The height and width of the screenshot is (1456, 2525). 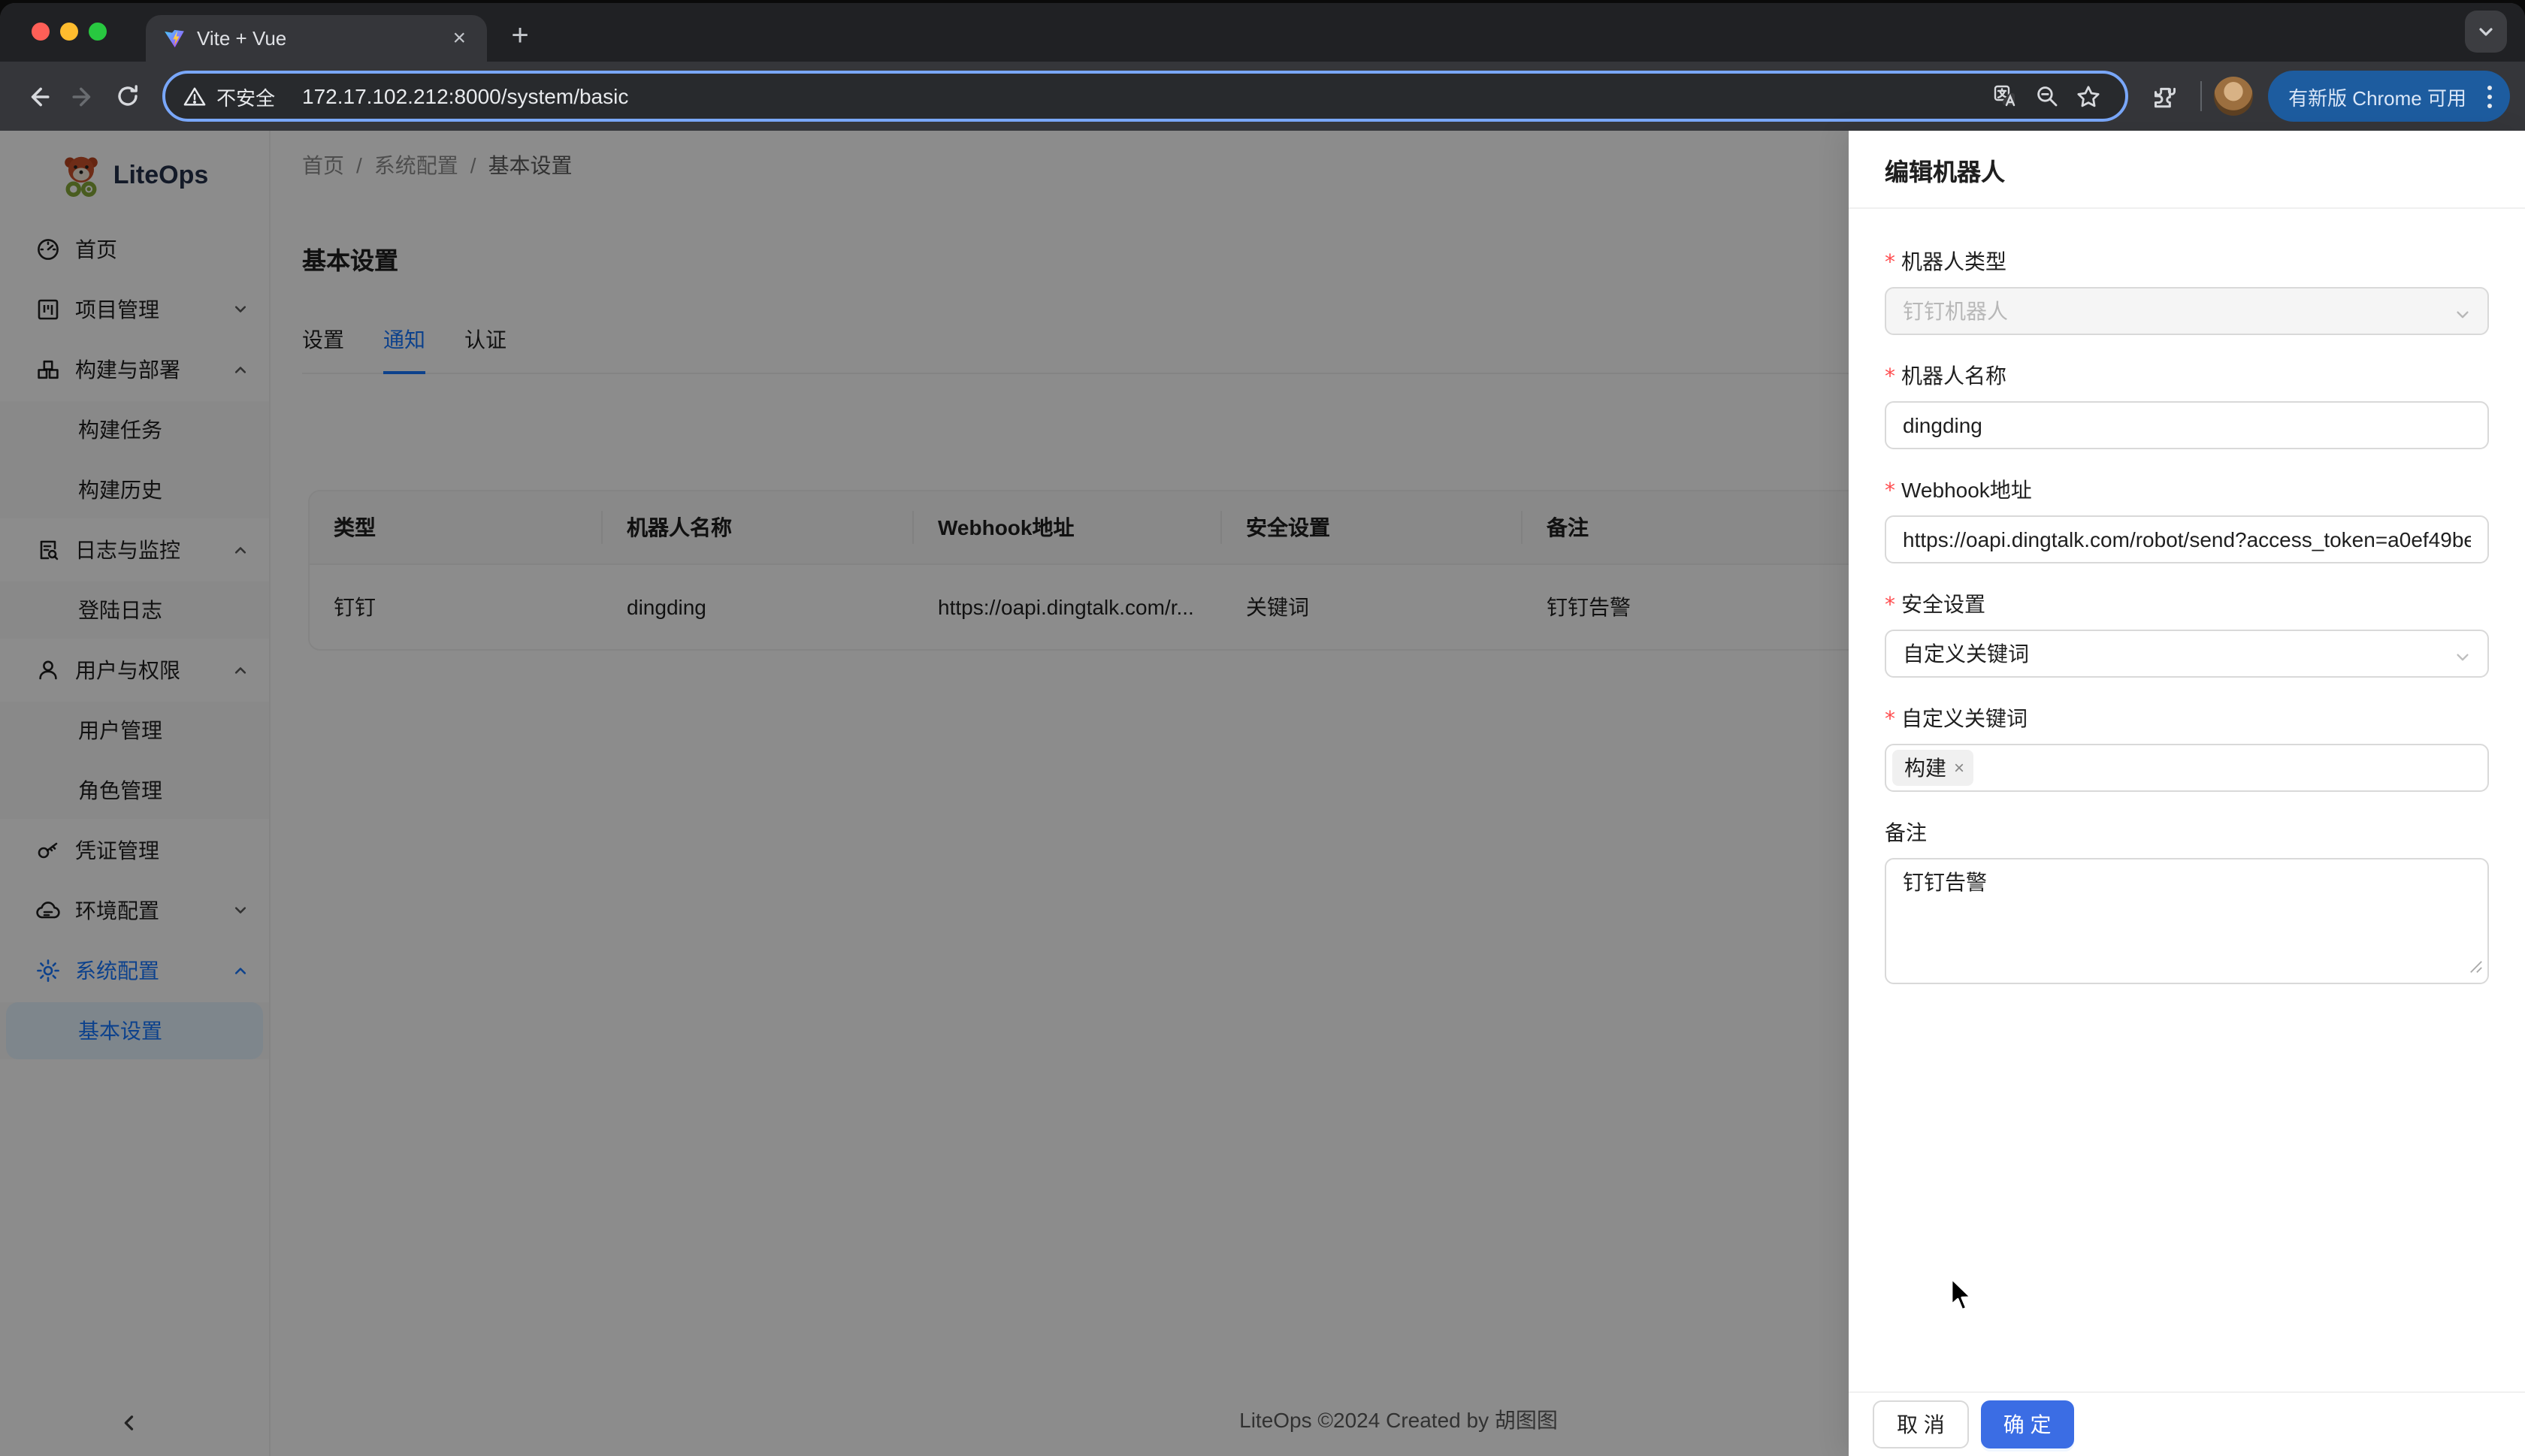 What do you see at coordinates (1921, 1424) in the screenshot?
I see `cancel-button: 取 消` at bounding box center [1921, 1424].